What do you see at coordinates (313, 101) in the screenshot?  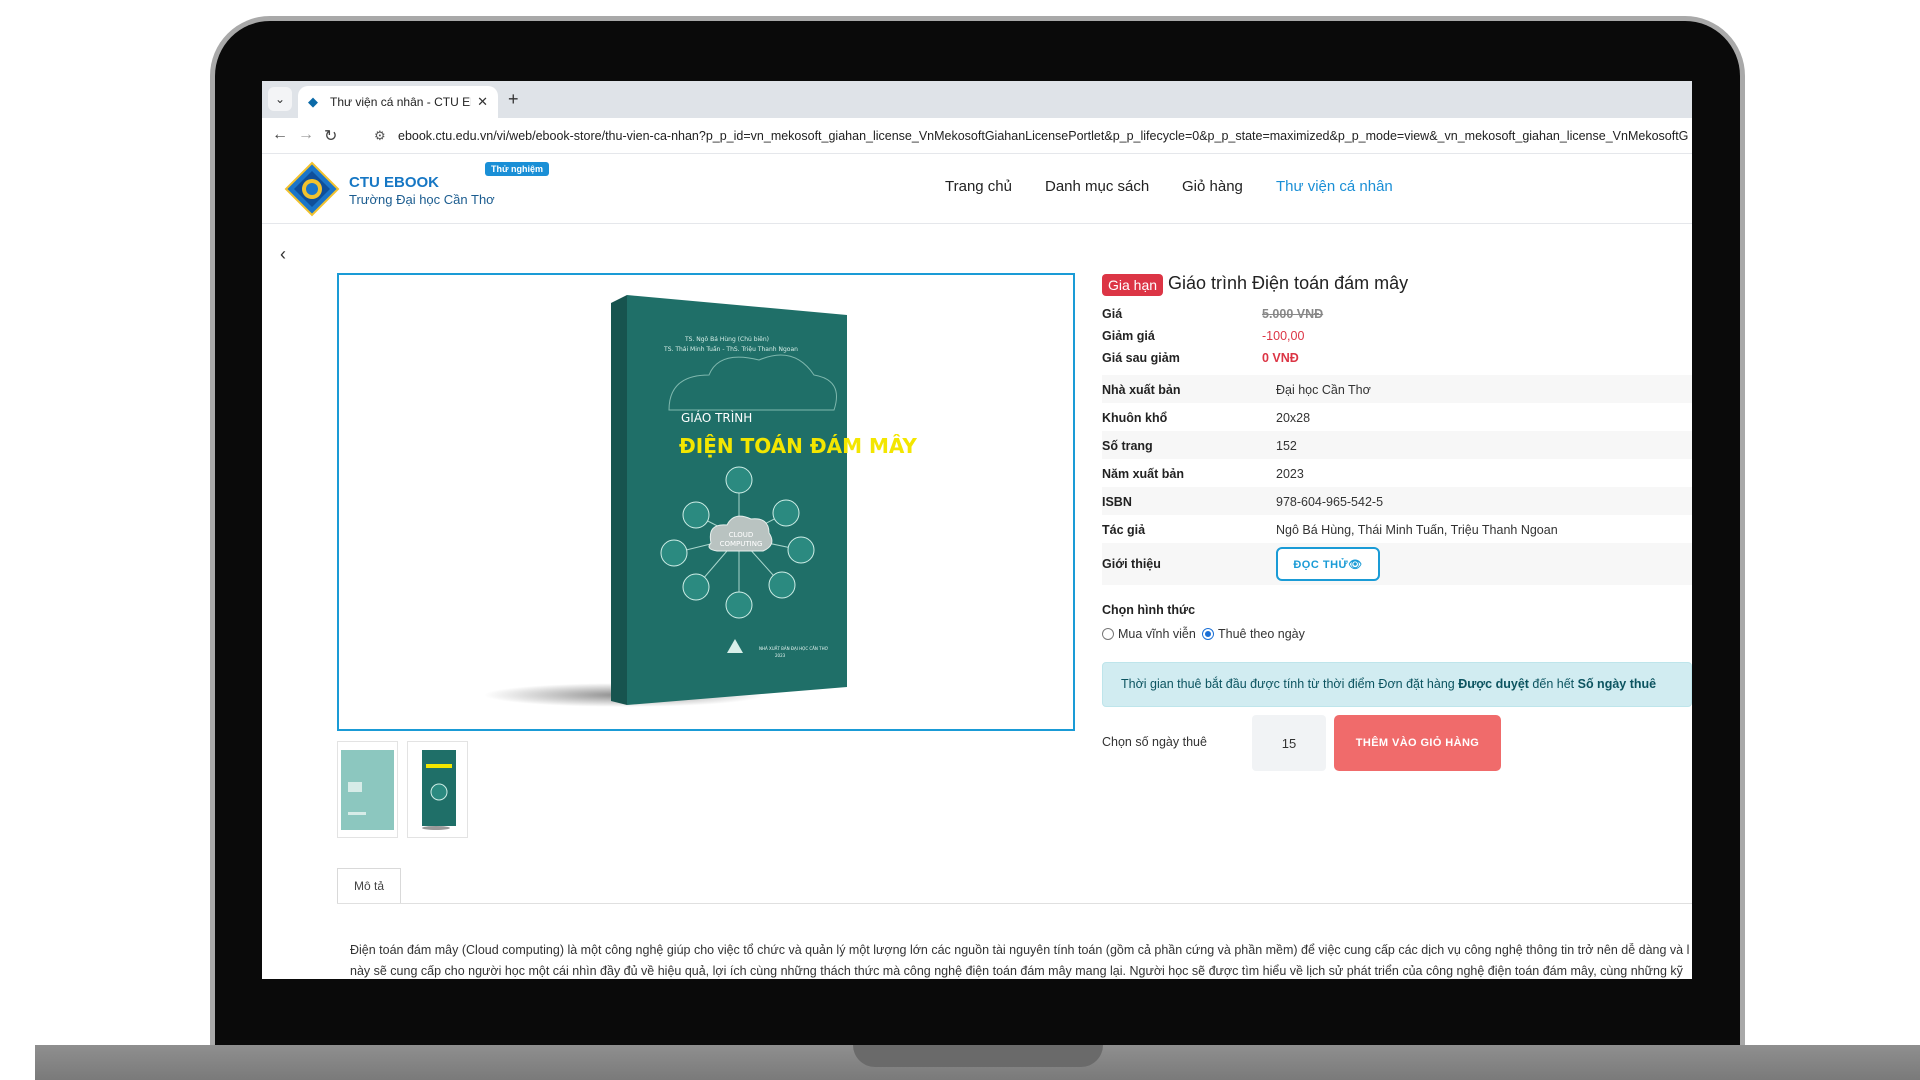 I see `ctu-favicon-icon: ◆` at bounding box center [313, 101].